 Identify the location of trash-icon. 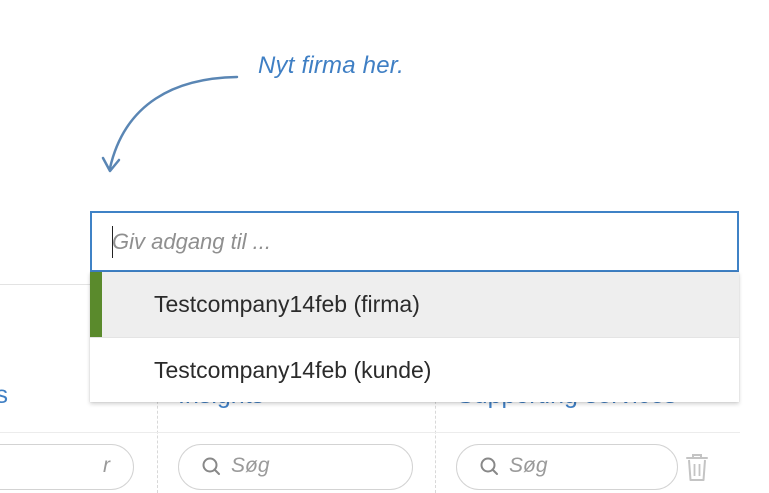
(697, 467).